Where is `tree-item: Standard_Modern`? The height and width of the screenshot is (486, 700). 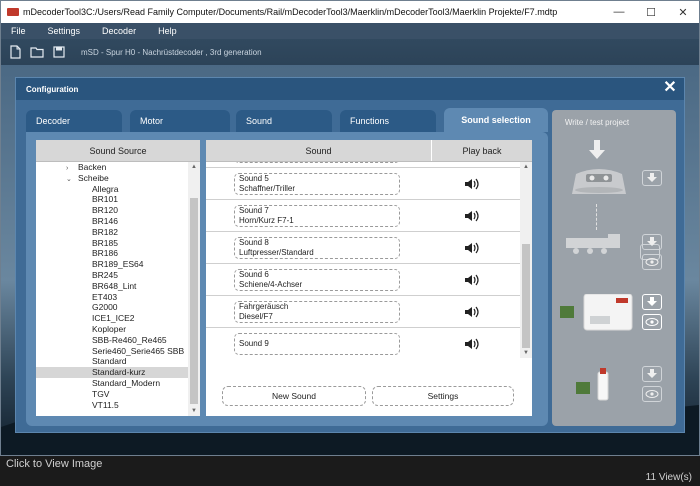
tree-item: Standard_Modern is located at coordinates (112, 383).